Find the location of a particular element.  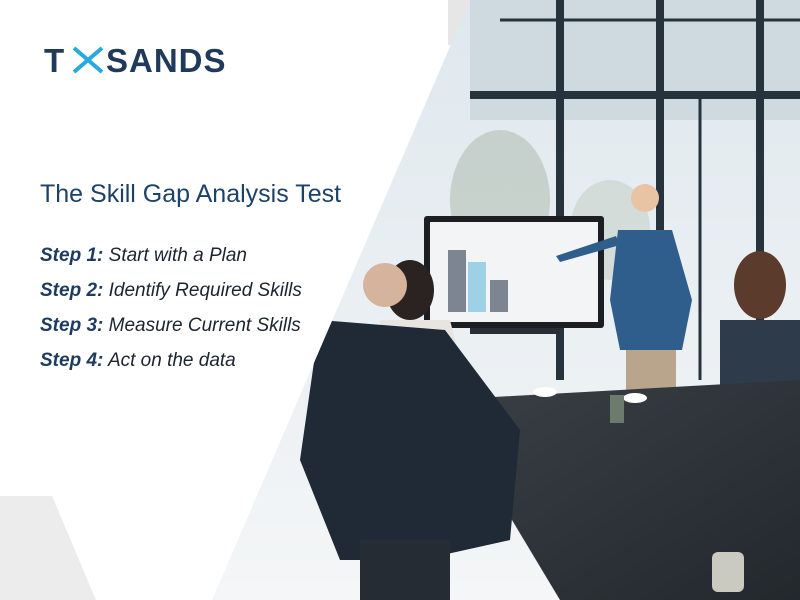

step-item-2: Step 2: Identify Required Skills is located at coordinates (171, 295).